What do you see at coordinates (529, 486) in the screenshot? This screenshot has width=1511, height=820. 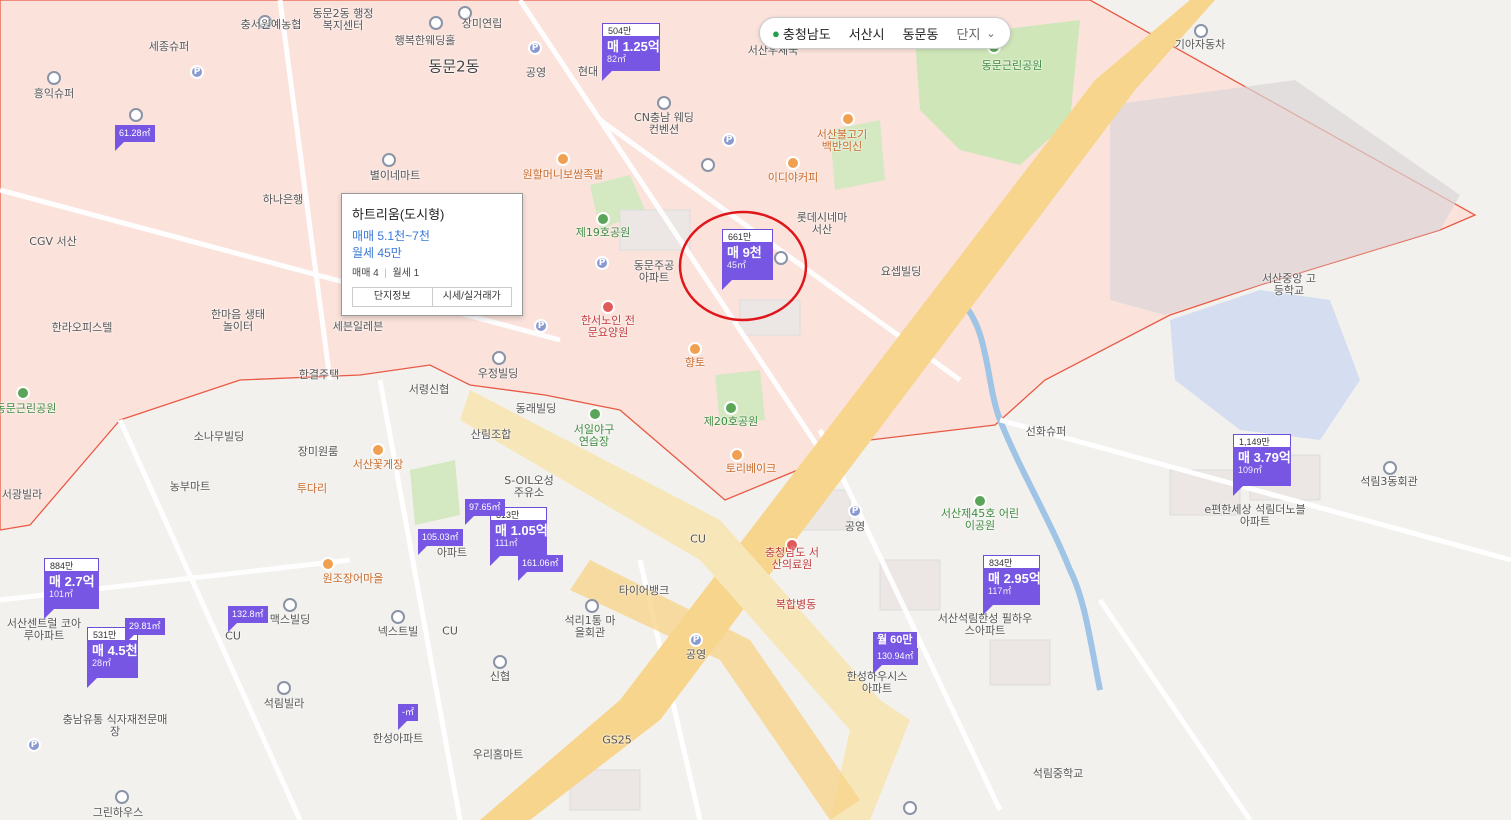 I see `map-label: S-OIL오성 주유소` at bounding box center [529, 486].